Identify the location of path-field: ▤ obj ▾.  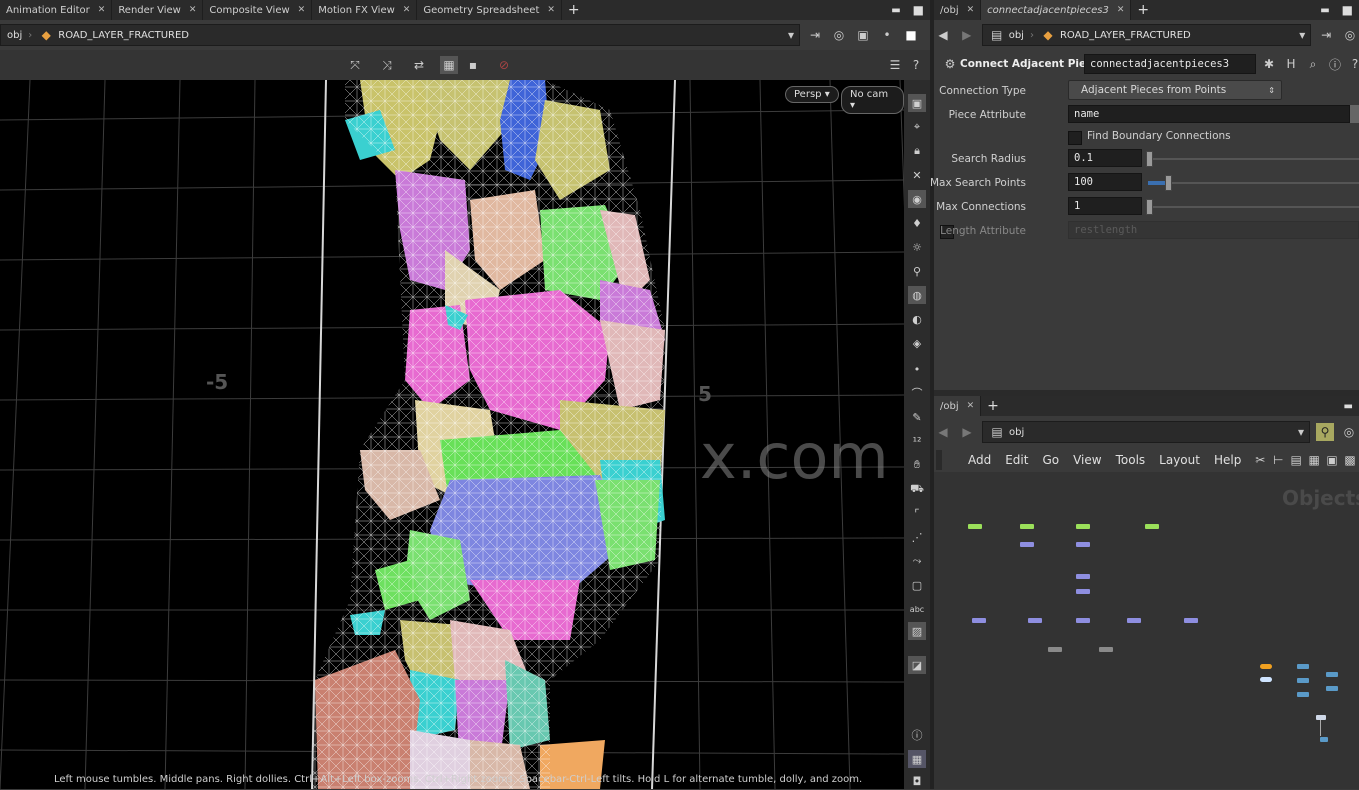
(1146, 432).